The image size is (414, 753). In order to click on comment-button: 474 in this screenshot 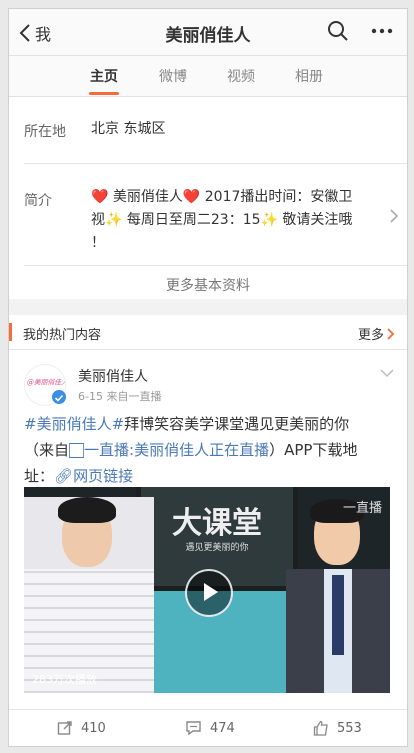, I will do `click(210, 728)`.